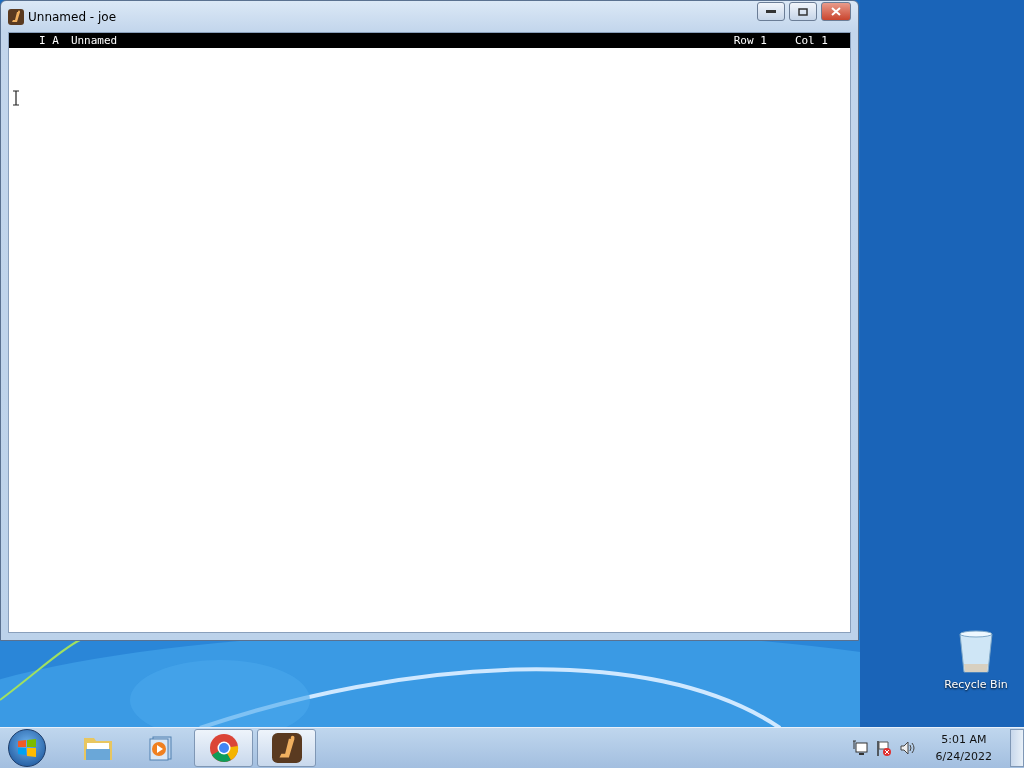 Image resolution: width=1024 pixels, height=768 pixels. I want to click on desktop-icon-label: Recycle Bin, so click(976, 684).